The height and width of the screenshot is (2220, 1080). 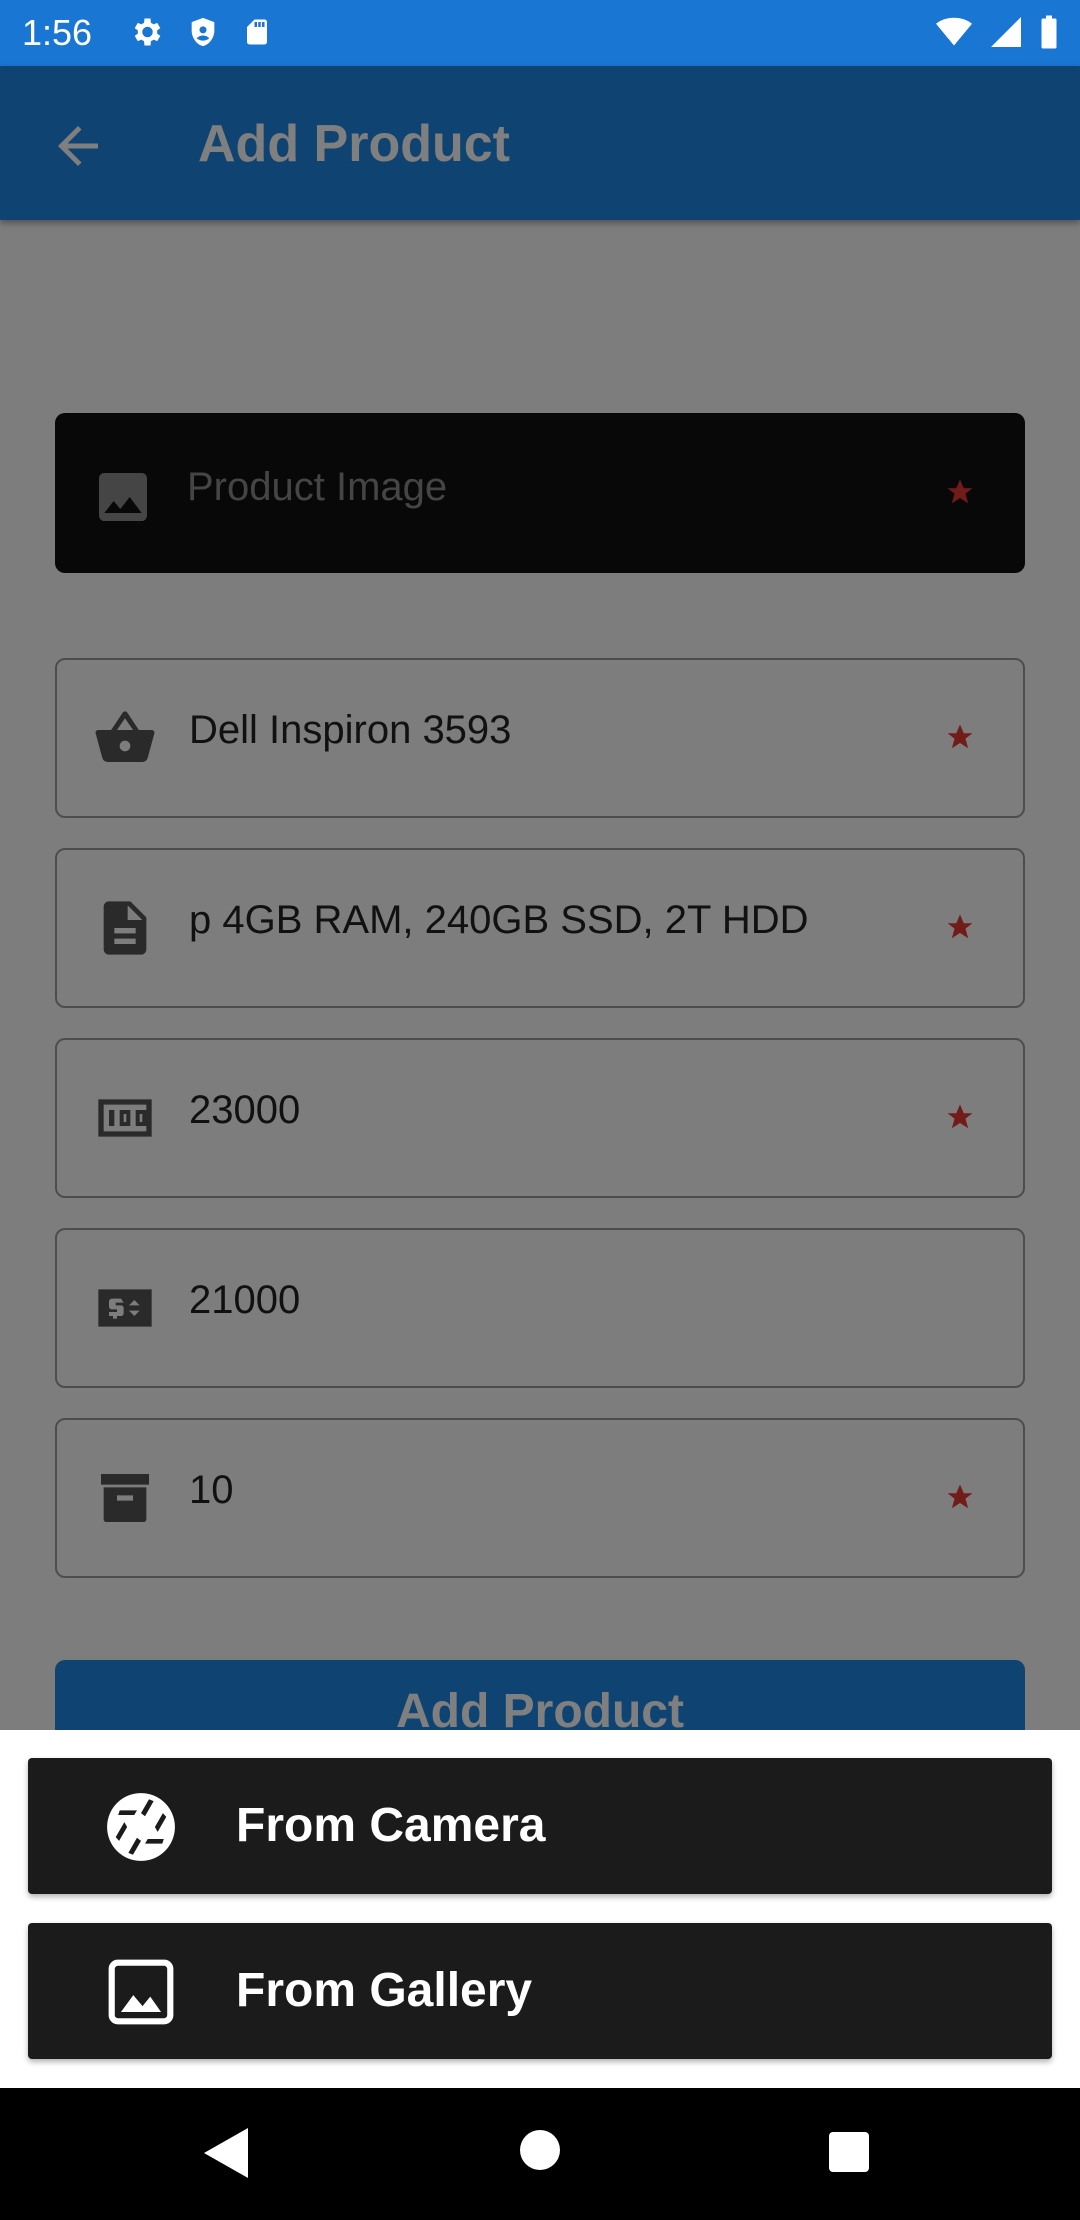 What do you see at coordinates (226, 2153) in the screenshot?
I see `nav-back-icon` at bounding box center [226, 2153].